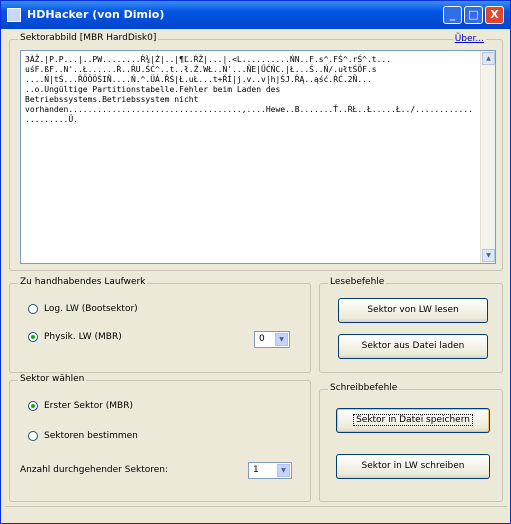  I want to click on sector-count-value: 1, so click(256, 470).